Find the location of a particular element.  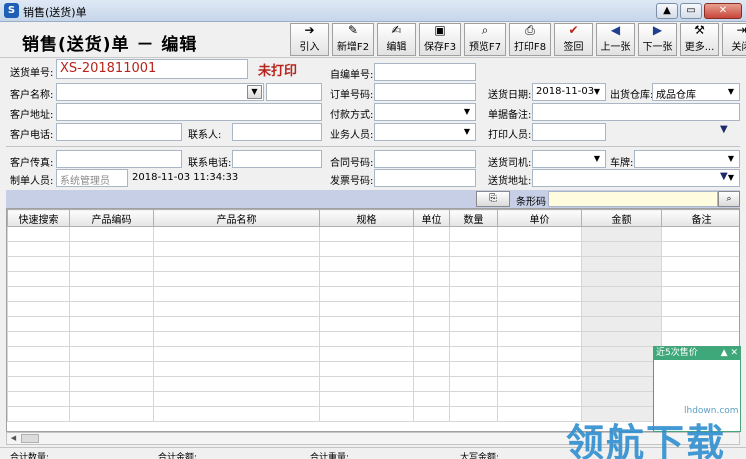

customer-fax-input is located at coordinates (119, 159).